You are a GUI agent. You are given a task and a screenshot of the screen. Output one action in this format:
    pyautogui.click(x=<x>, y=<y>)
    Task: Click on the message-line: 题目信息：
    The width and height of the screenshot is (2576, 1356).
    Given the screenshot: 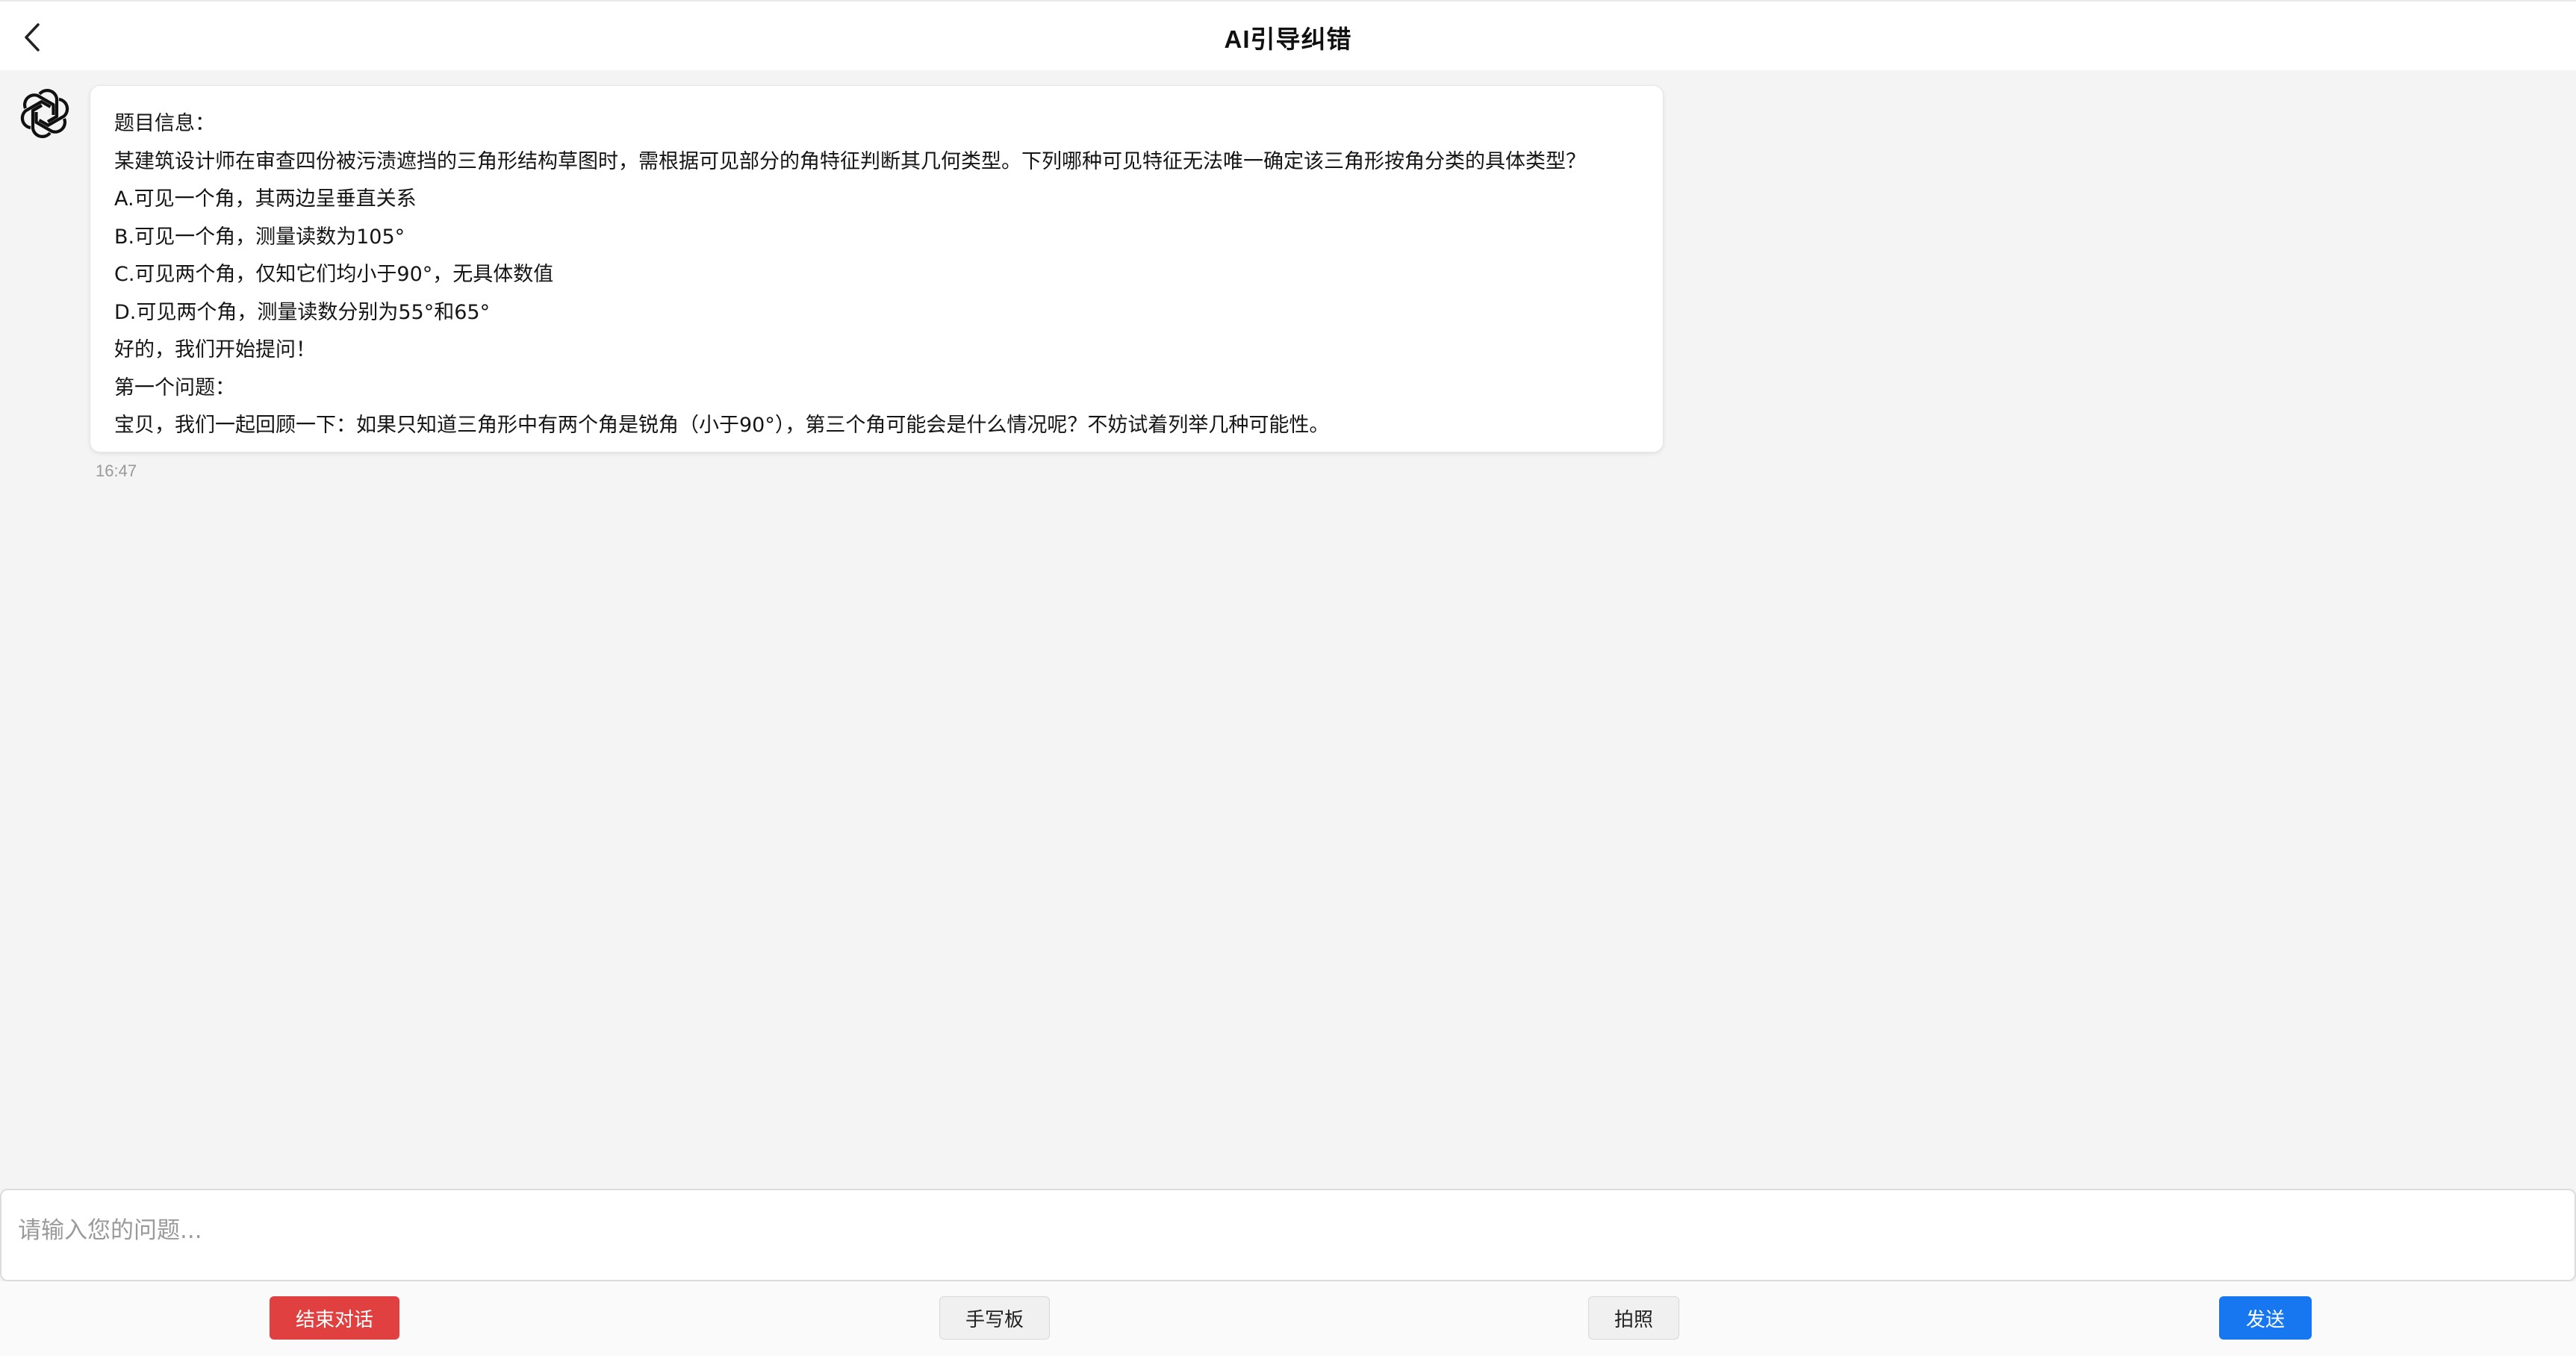 What is the action you would take?
    pyautogui.click(x=164, y=123)
    